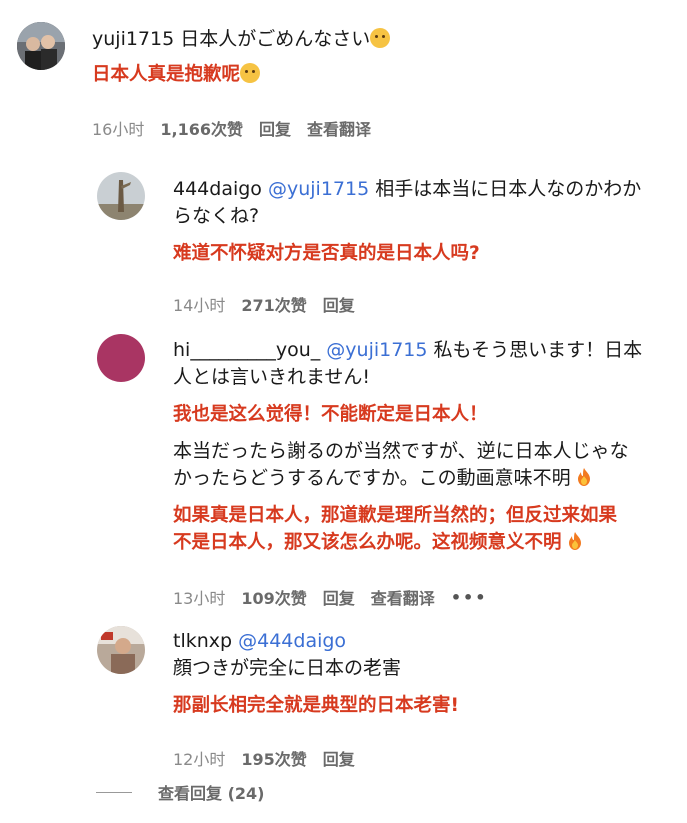  Describe the element at coordinates (201, 128) in the screenshot. I see `like-count: 1,166次赞` at that location.